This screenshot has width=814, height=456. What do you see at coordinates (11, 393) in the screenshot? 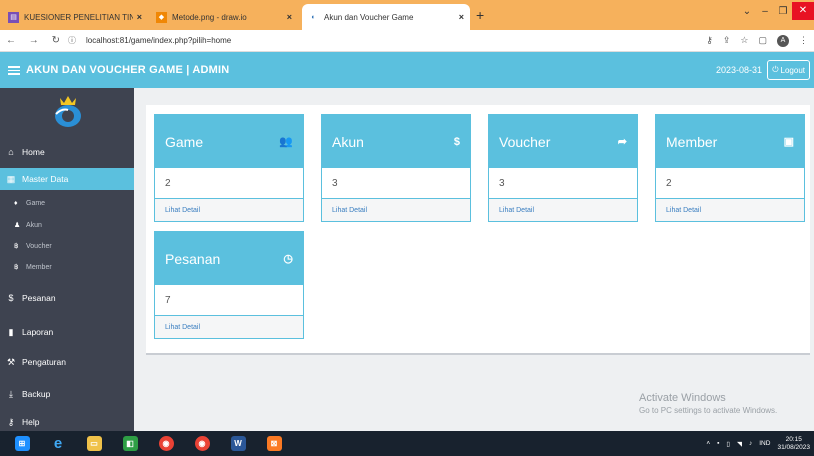
I see `download-icon: ⤓` at bounding box center [11, 393].